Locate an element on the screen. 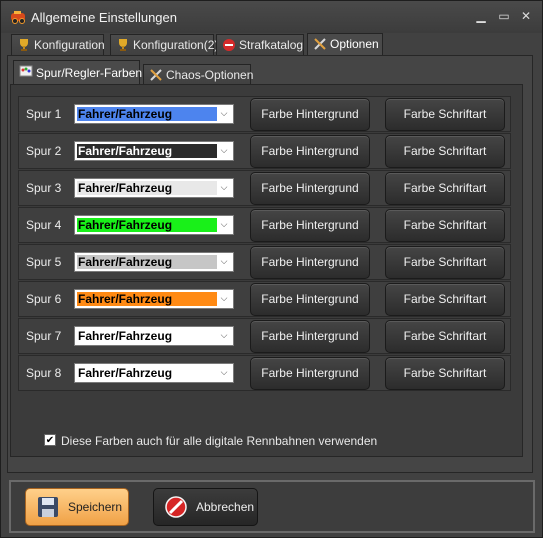 The image size is (543, 538). tab-chaos-optionen: Chaos-Optionen is located at coordinates (198, 74).